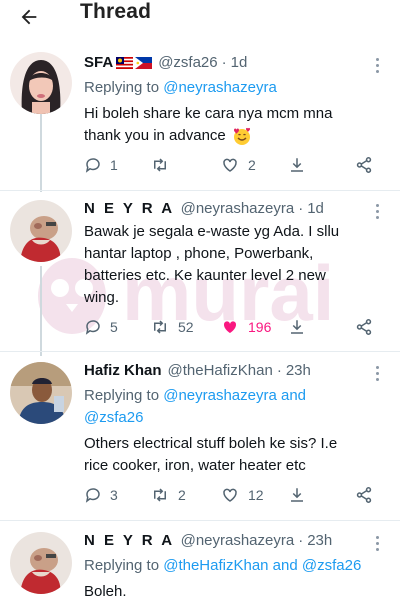 The width and height of the screenshot is (400, 600). I want to click on reply-count: 3, so click(114, 495).